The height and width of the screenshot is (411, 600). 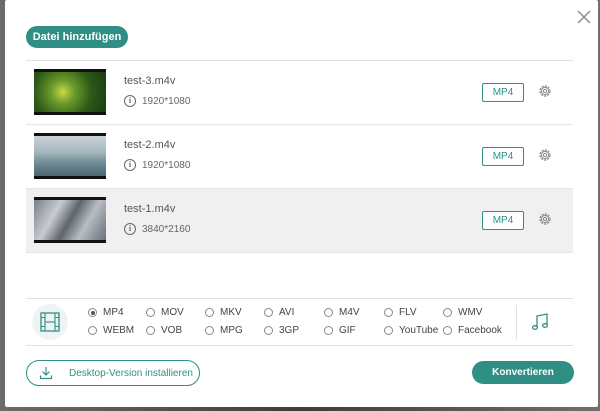 I want to click on install-desktop-label: Desktop-Version installieren, so click(x=131, y=373).